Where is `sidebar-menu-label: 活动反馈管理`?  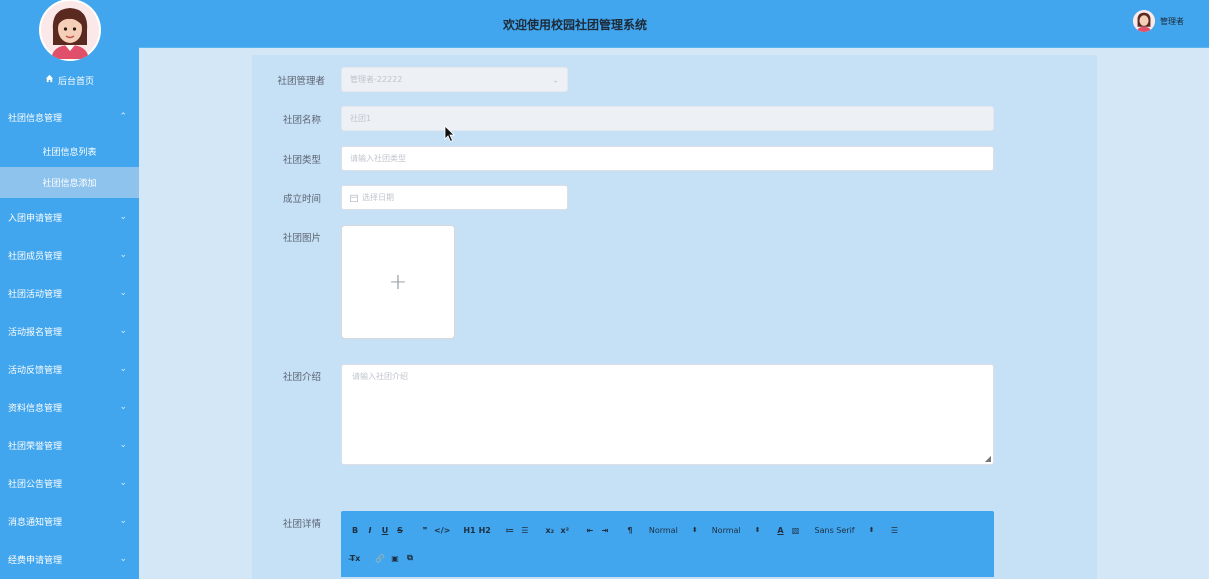
sidebar-menu-label: 活动反馈管理 is located at coordinates (35, 370).